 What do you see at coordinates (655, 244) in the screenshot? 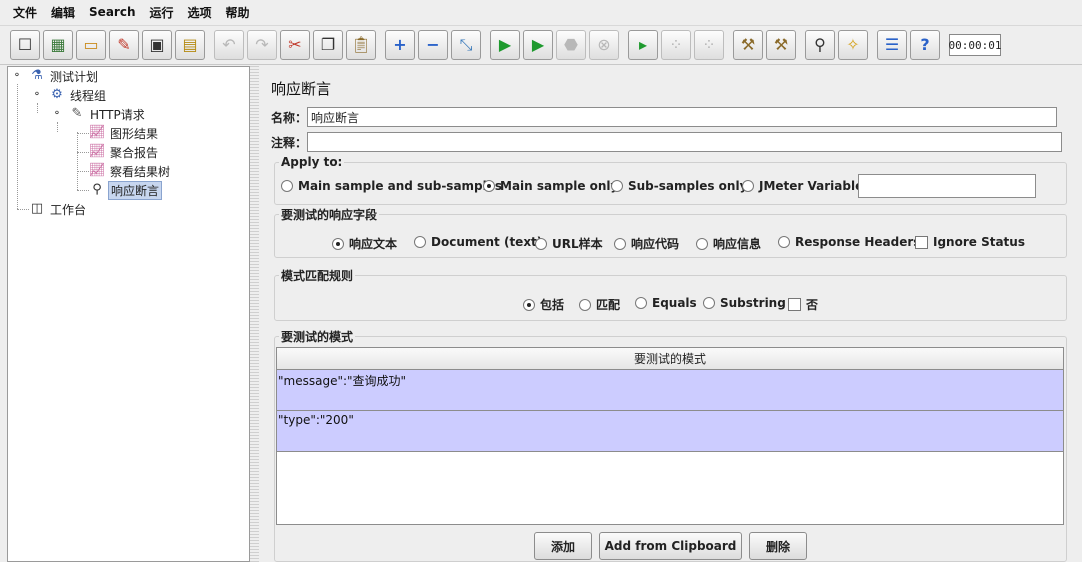
I see `option-label: 响应代码` at bounding box center [655, 244].